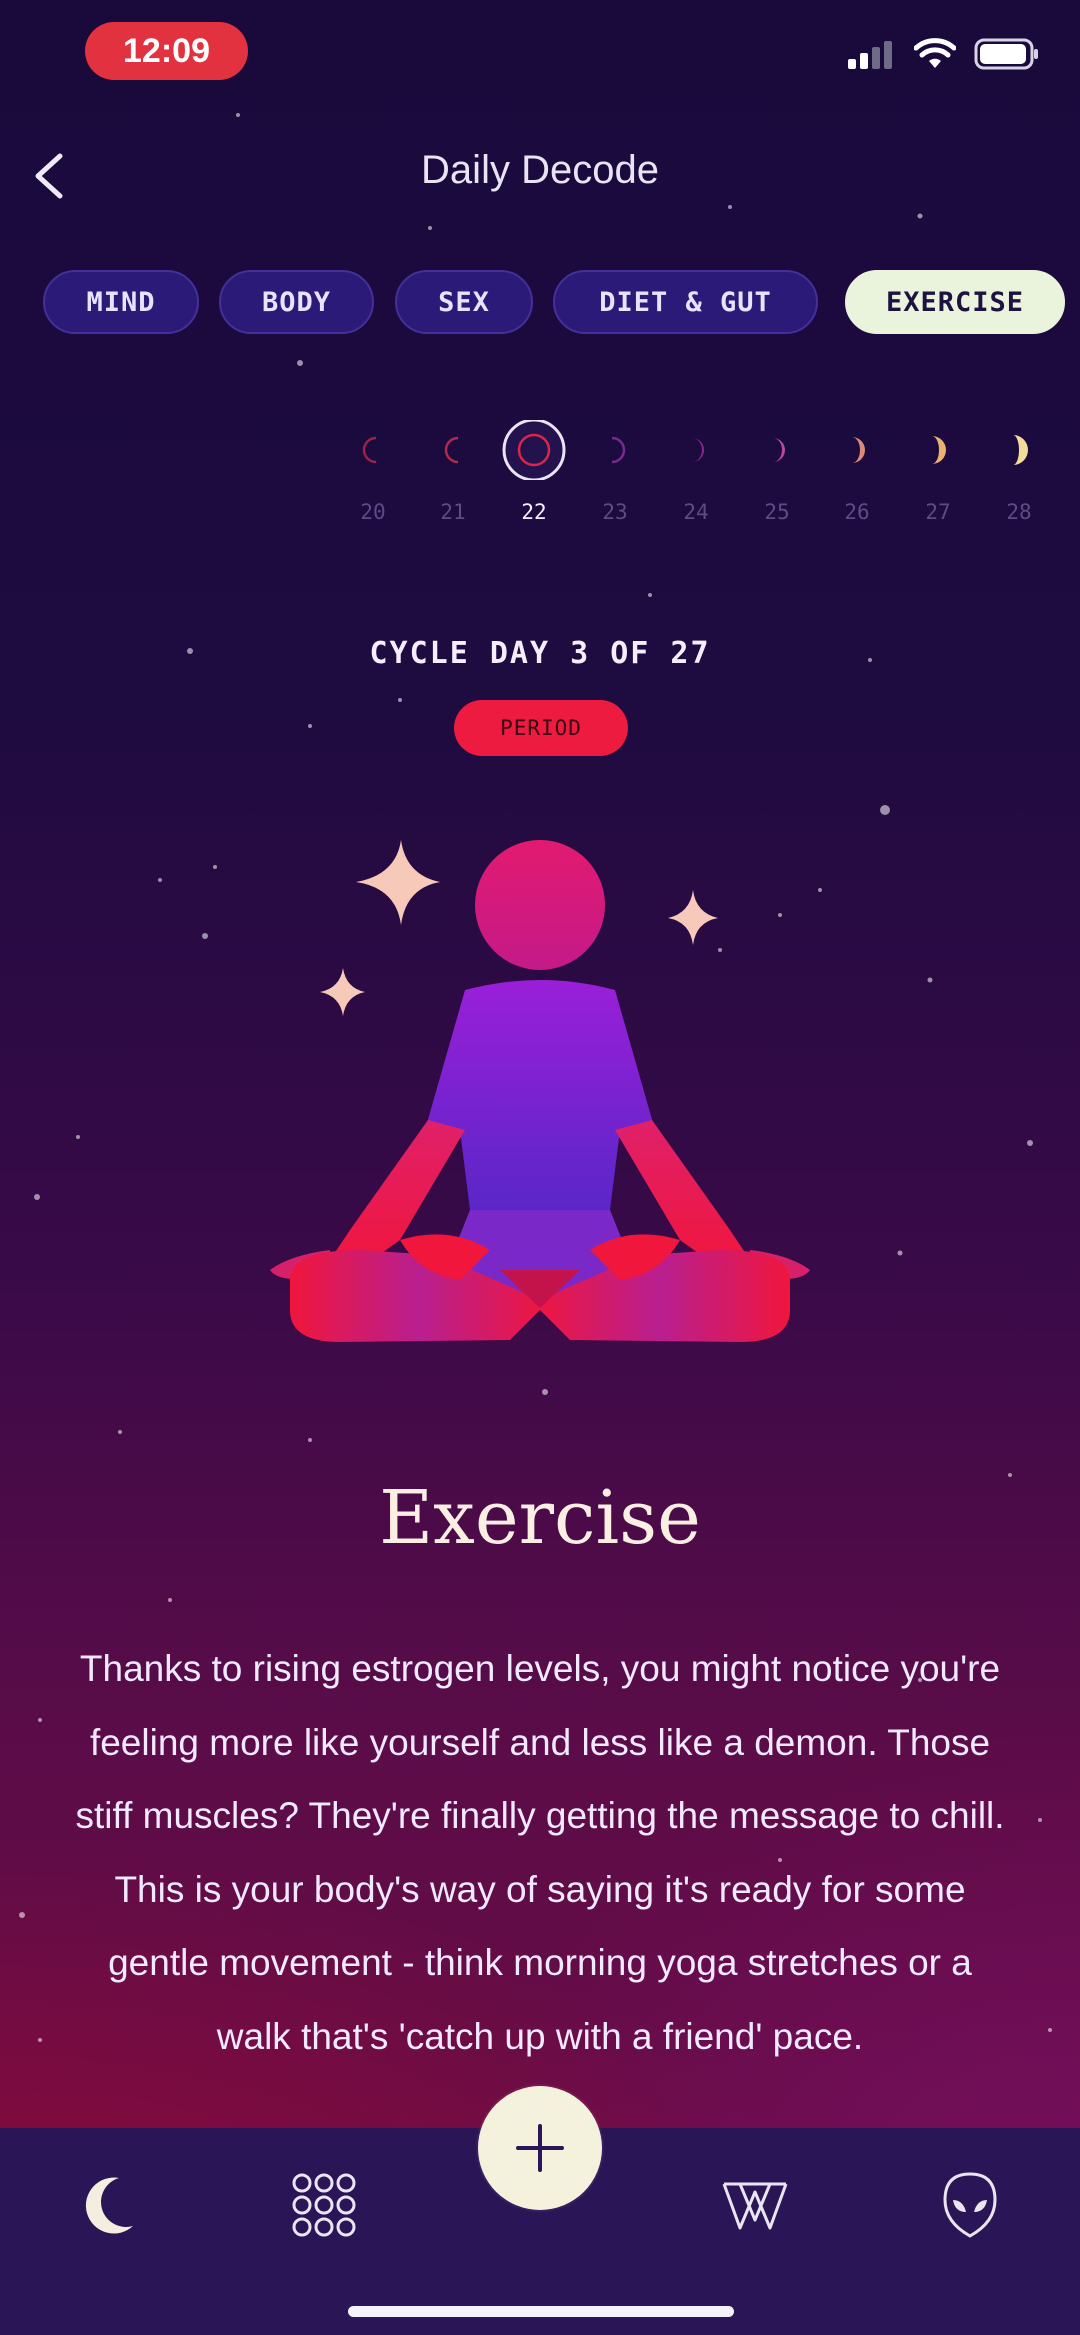 The image size is (1080, 2335). Describe the element at coordinates (938, 472) in the screenshot. I see `date-item: 27` at that location.